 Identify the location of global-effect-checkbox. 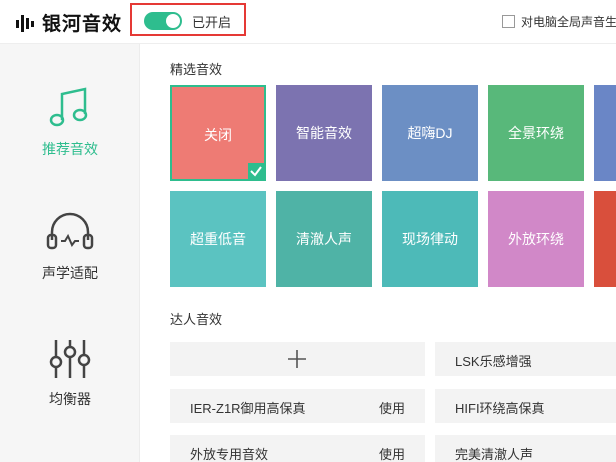
(508, 21).